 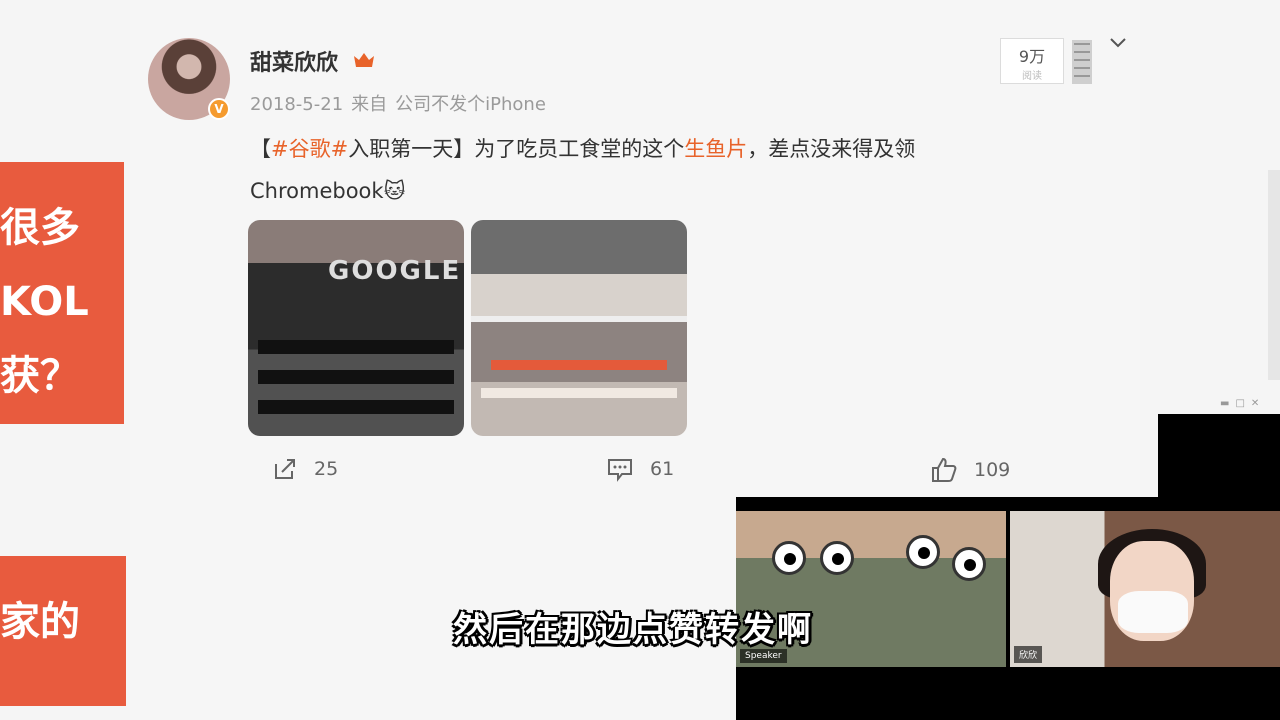 I want to click on participant-name-left: Speaker, so click(x=763, y=656).